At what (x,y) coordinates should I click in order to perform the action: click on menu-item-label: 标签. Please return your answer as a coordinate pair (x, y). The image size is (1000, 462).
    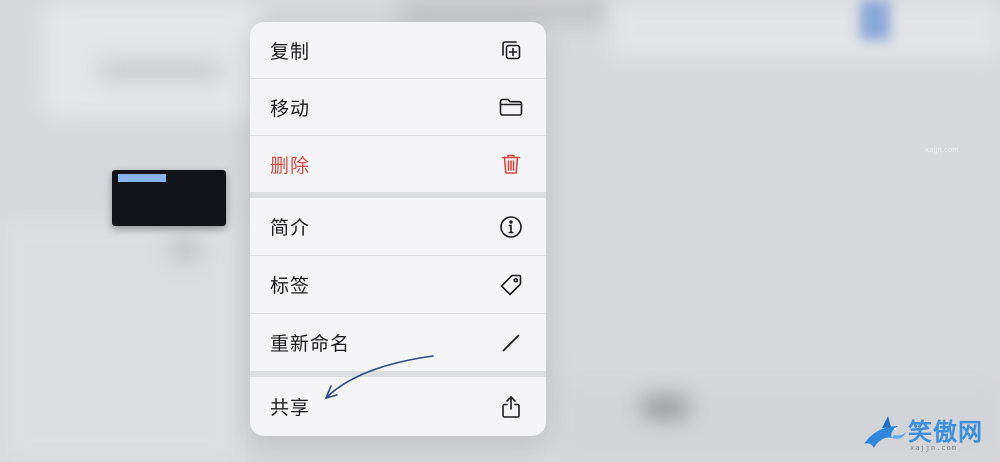
    Looking at the image, I should click on (290, 286).